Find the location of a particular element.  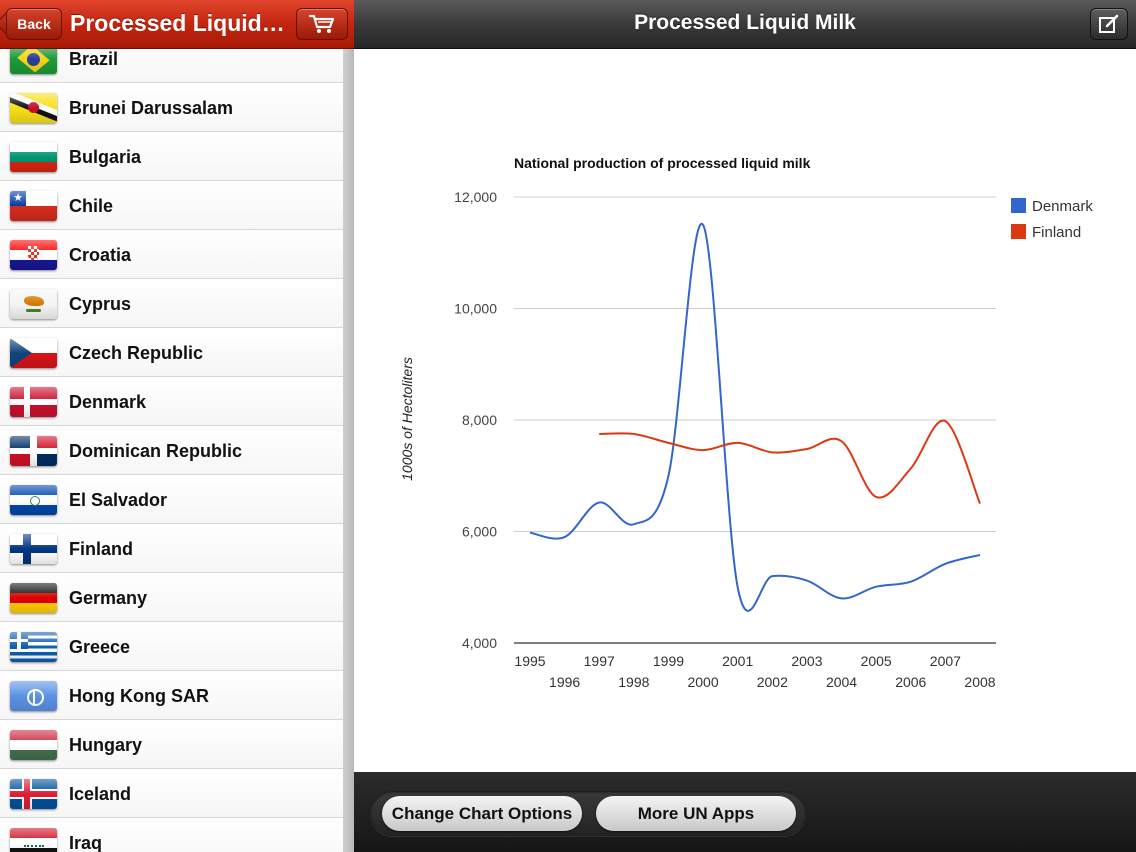

left-nav-bar: Back Processed Liquid Milk is located at coordinates (177, 24).